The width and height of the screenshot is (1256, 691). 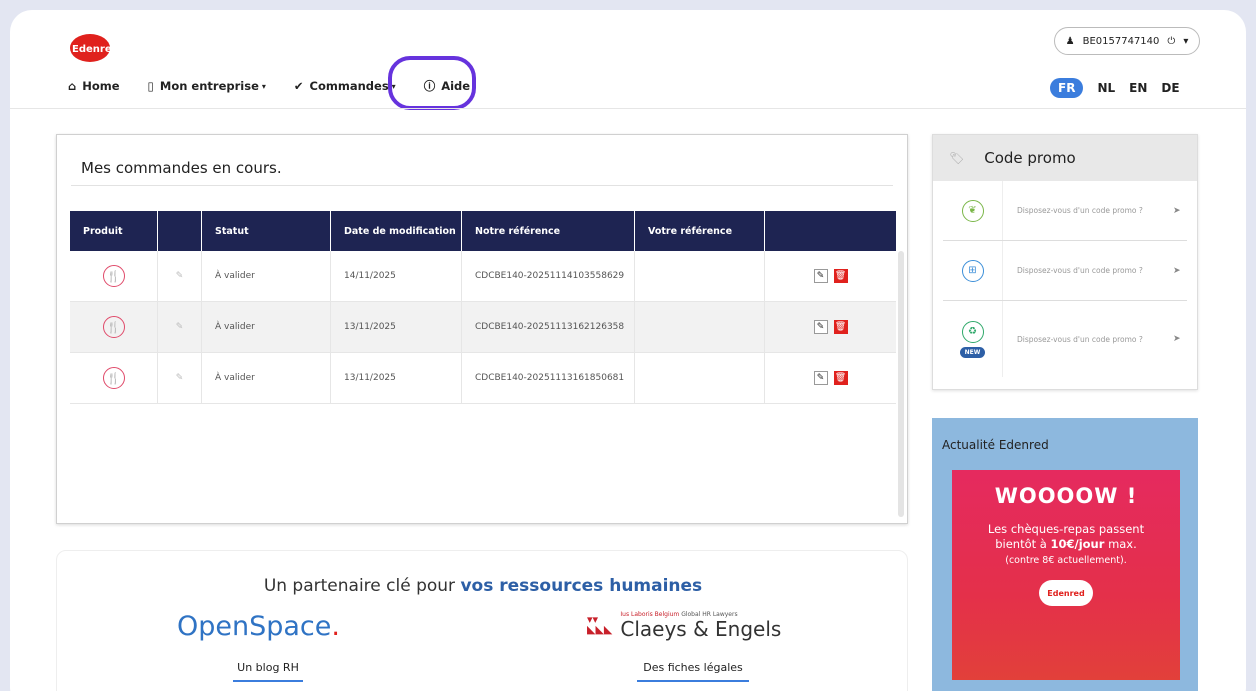 I want to click on home-icon: ⌂, so click(x=72, y=86).